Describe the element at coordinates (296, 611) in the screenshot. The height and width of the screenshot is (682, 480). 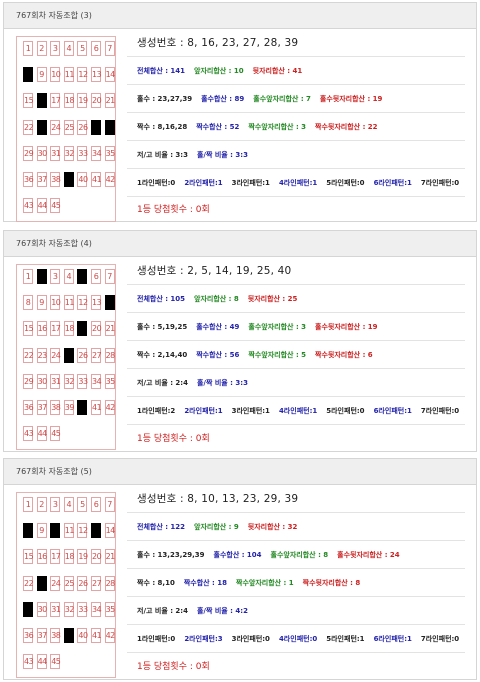
I see `ratio-row: 저/고 비율 : 2:4 홀/짝 비율 : 4:2` at that location.